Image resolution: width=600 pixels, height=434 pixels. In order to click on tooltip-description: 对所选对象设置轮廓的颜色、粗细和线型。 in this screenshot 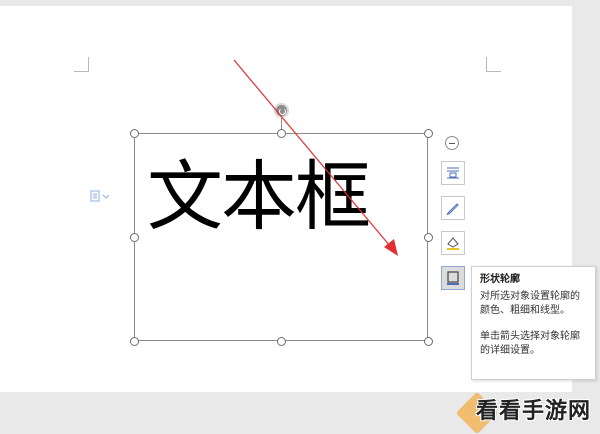, I will do `click(530, 303)`.